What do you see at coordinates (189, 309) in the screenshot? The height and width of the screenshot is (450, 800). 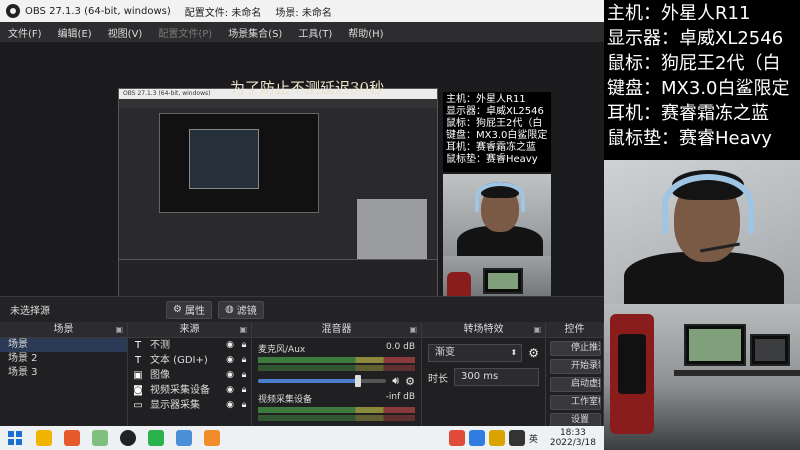 I see `properties-button: ⚙ 属性` at bounding box center [189, 309].